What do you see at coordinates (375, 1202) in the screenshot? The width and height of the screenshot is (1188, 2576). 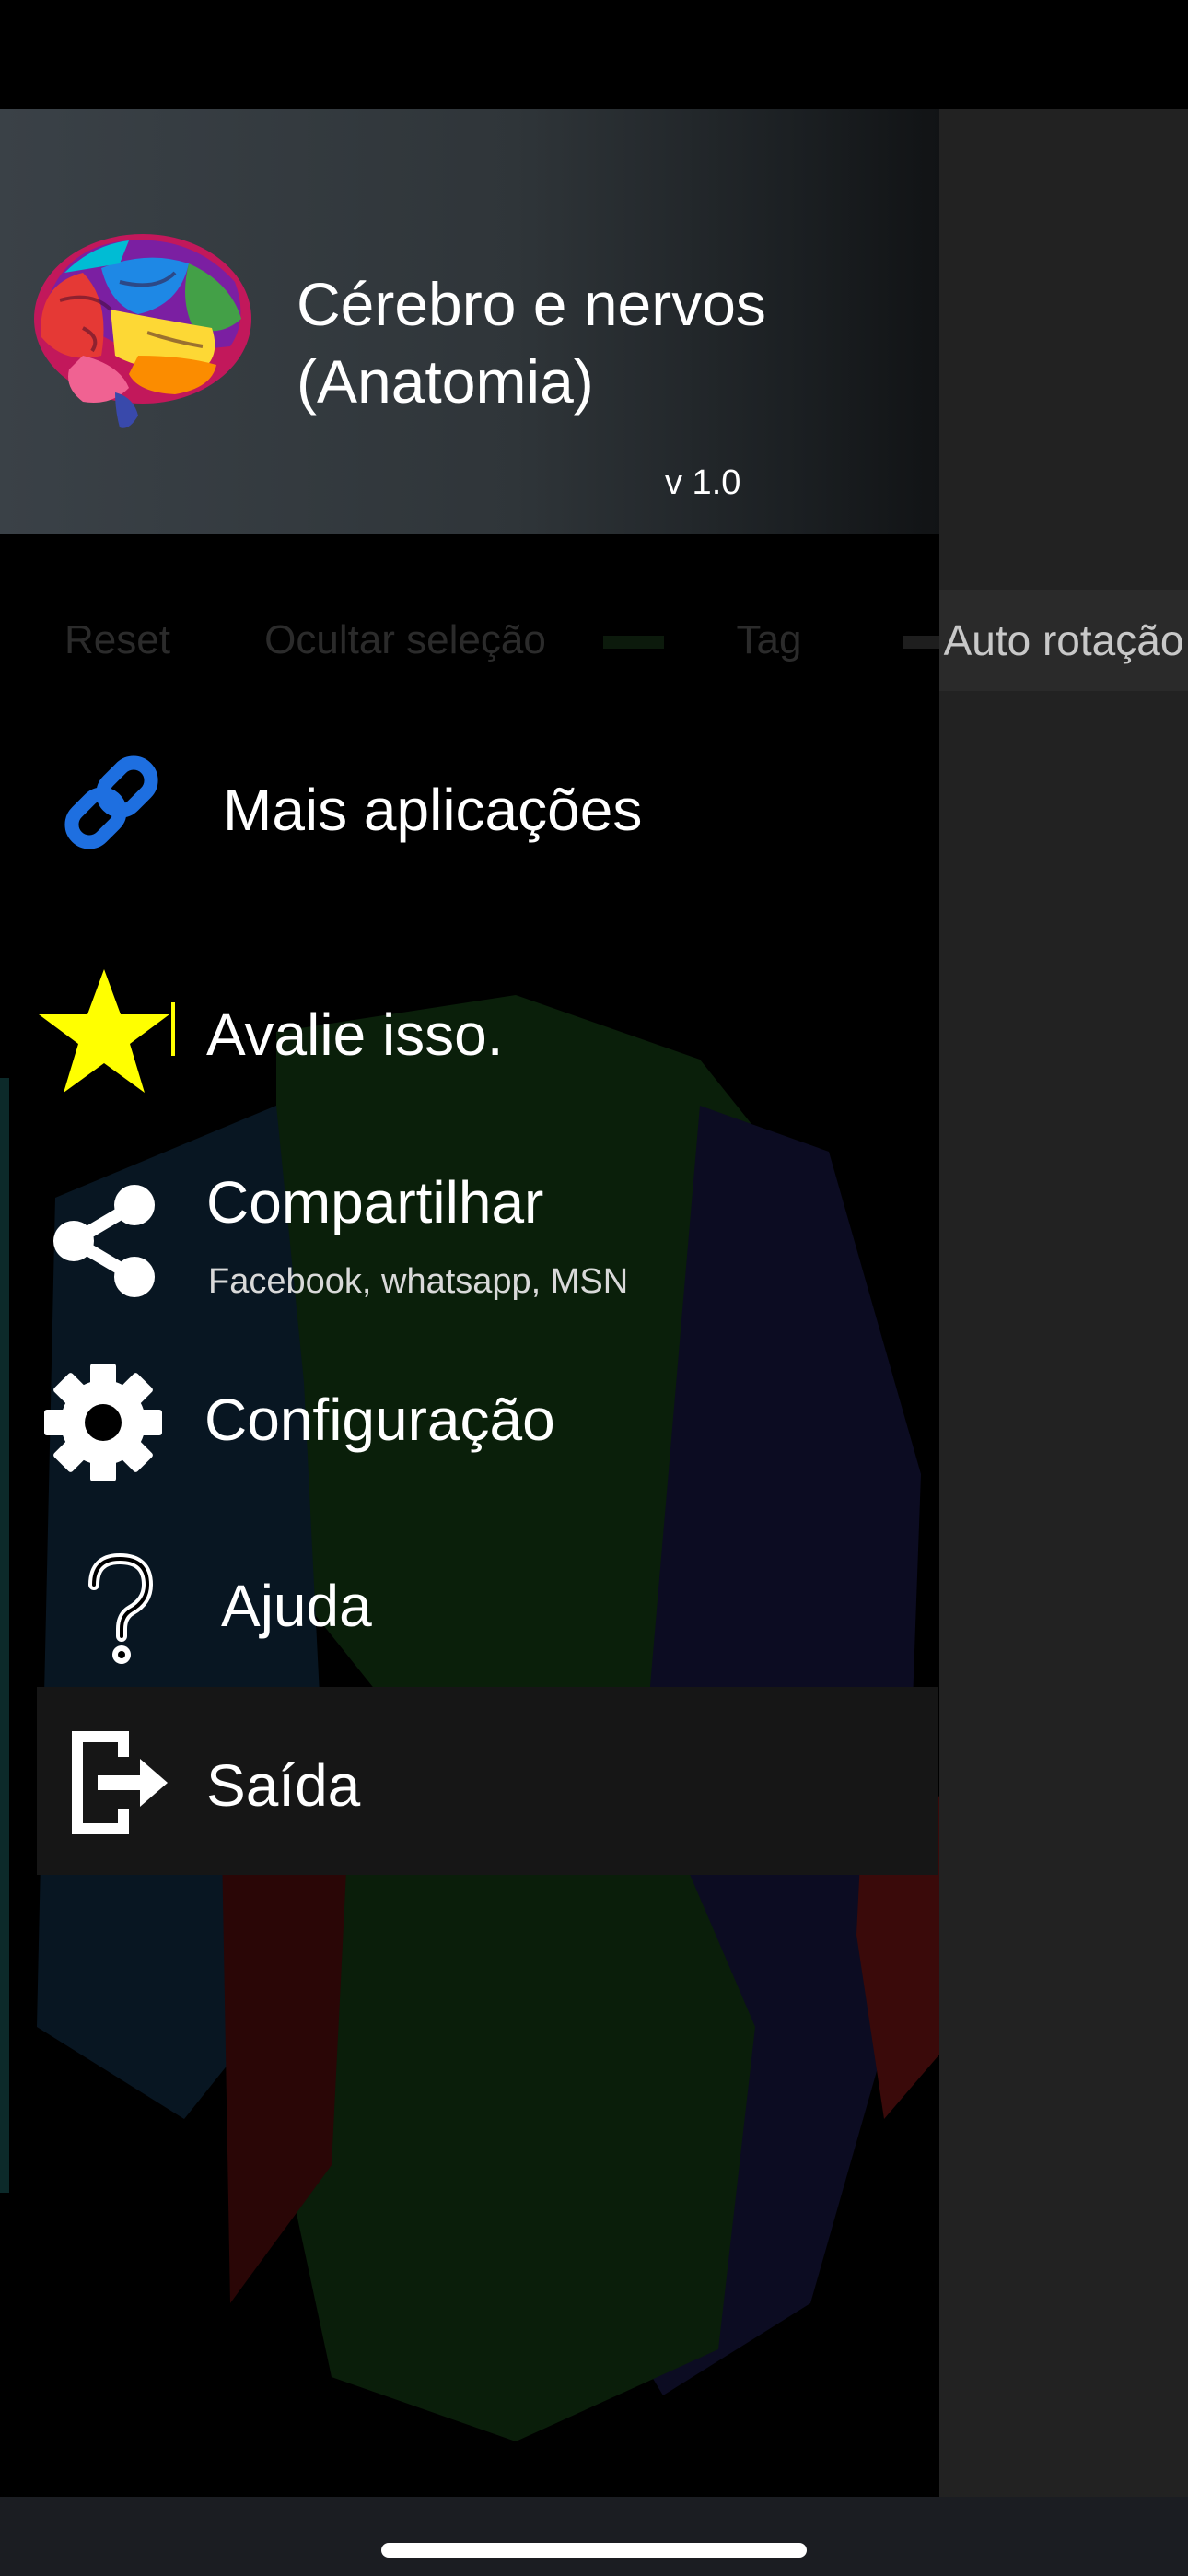 I see `menu-label-share: Compartilhar` at bounding box center [375, 1202].